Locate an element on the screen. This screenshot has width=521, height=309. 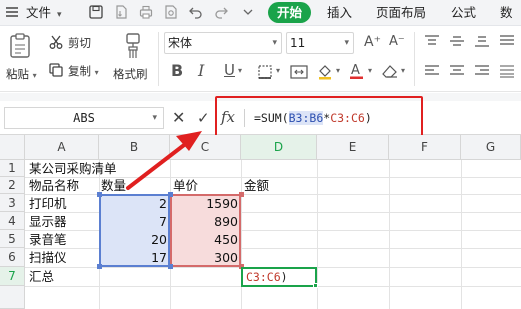
row-header-1: 1 is located at coordinates (12, 168).